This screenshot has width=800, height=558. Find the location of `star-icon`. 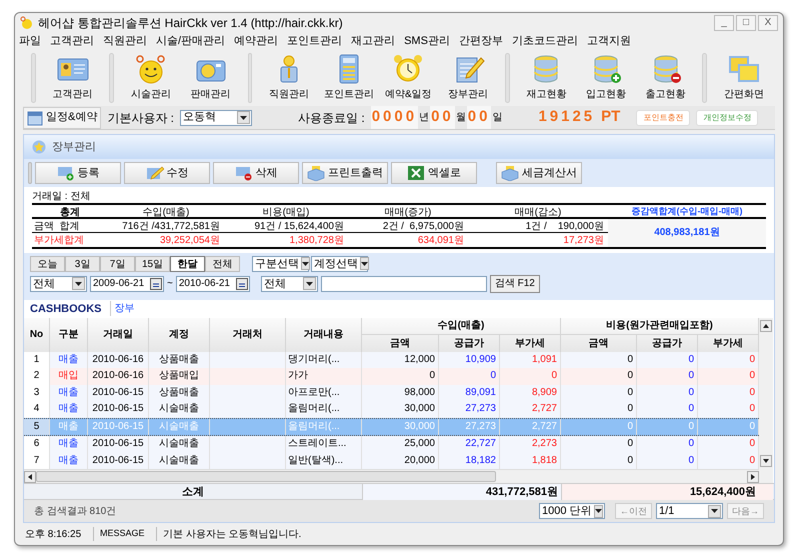

star-icon is located at coordinates (39, 147).